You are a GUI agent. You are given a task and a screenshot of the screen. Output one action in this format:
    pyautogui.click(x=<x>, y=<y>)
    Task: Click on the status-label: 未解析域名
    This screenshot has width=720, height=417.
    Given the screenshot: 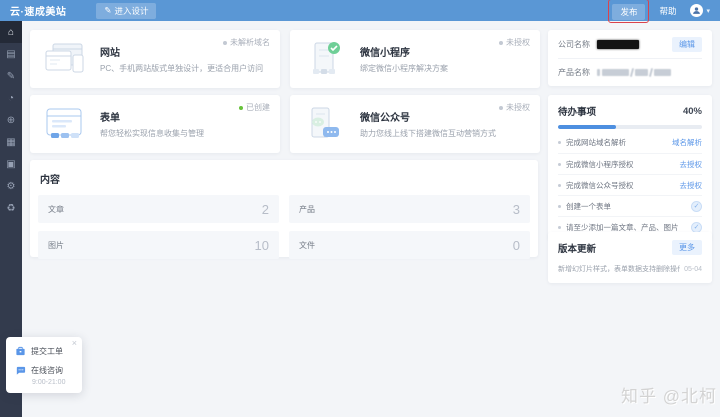 What is the action you would take?
    pyautogui.click(x=250, y=42)
    